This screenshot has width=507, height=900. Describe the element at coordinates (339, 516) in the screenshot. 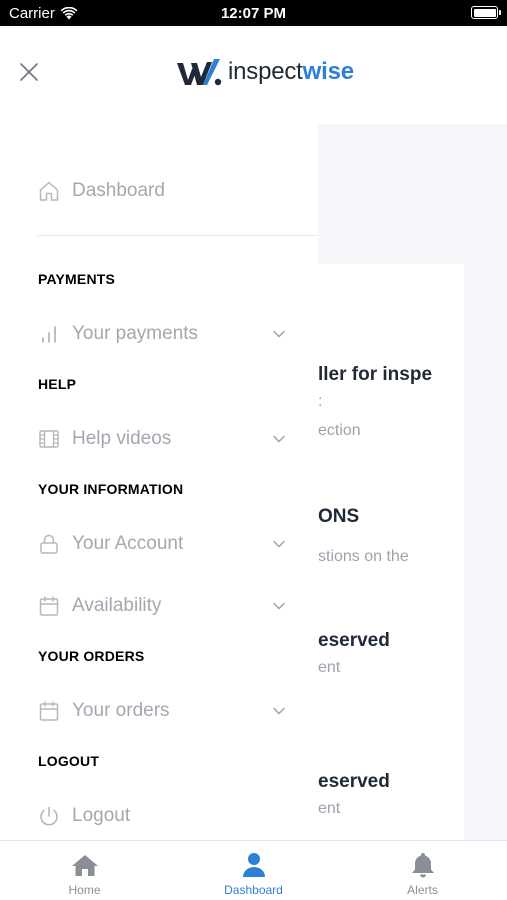

I see `bg-text-4: ONS` at that location.